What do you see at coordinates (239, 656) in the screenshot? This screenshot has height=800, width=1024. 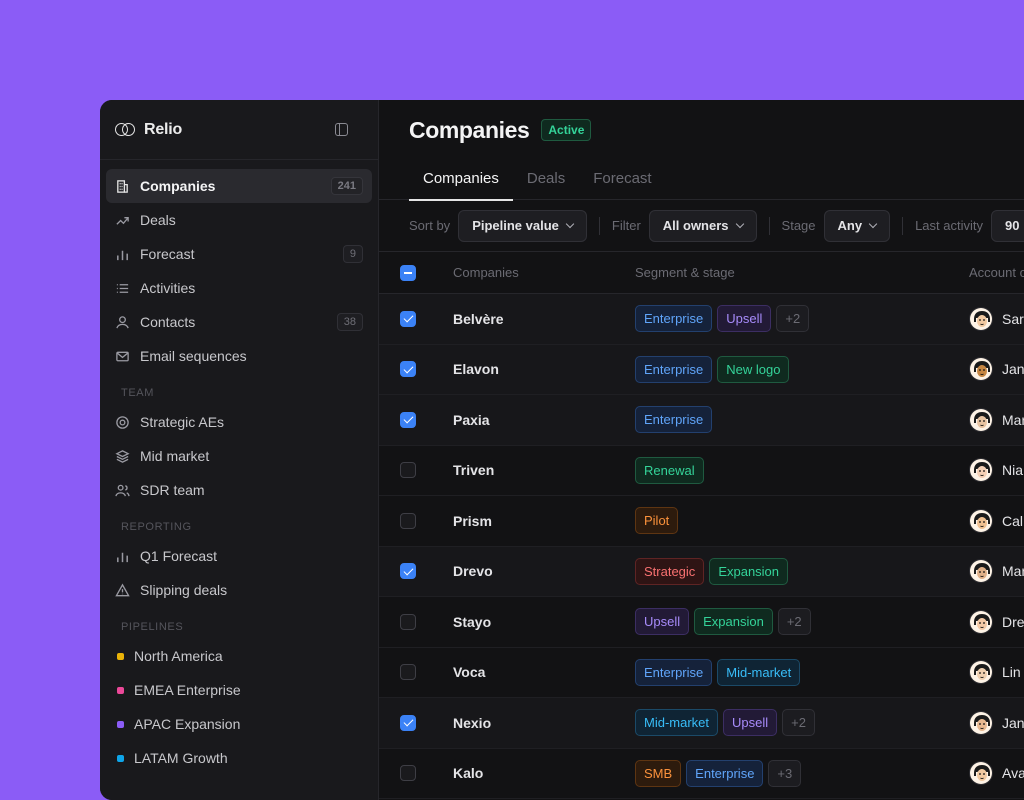 I see `sidebar-item-north-america: North America` at bounding box center [239, 656].